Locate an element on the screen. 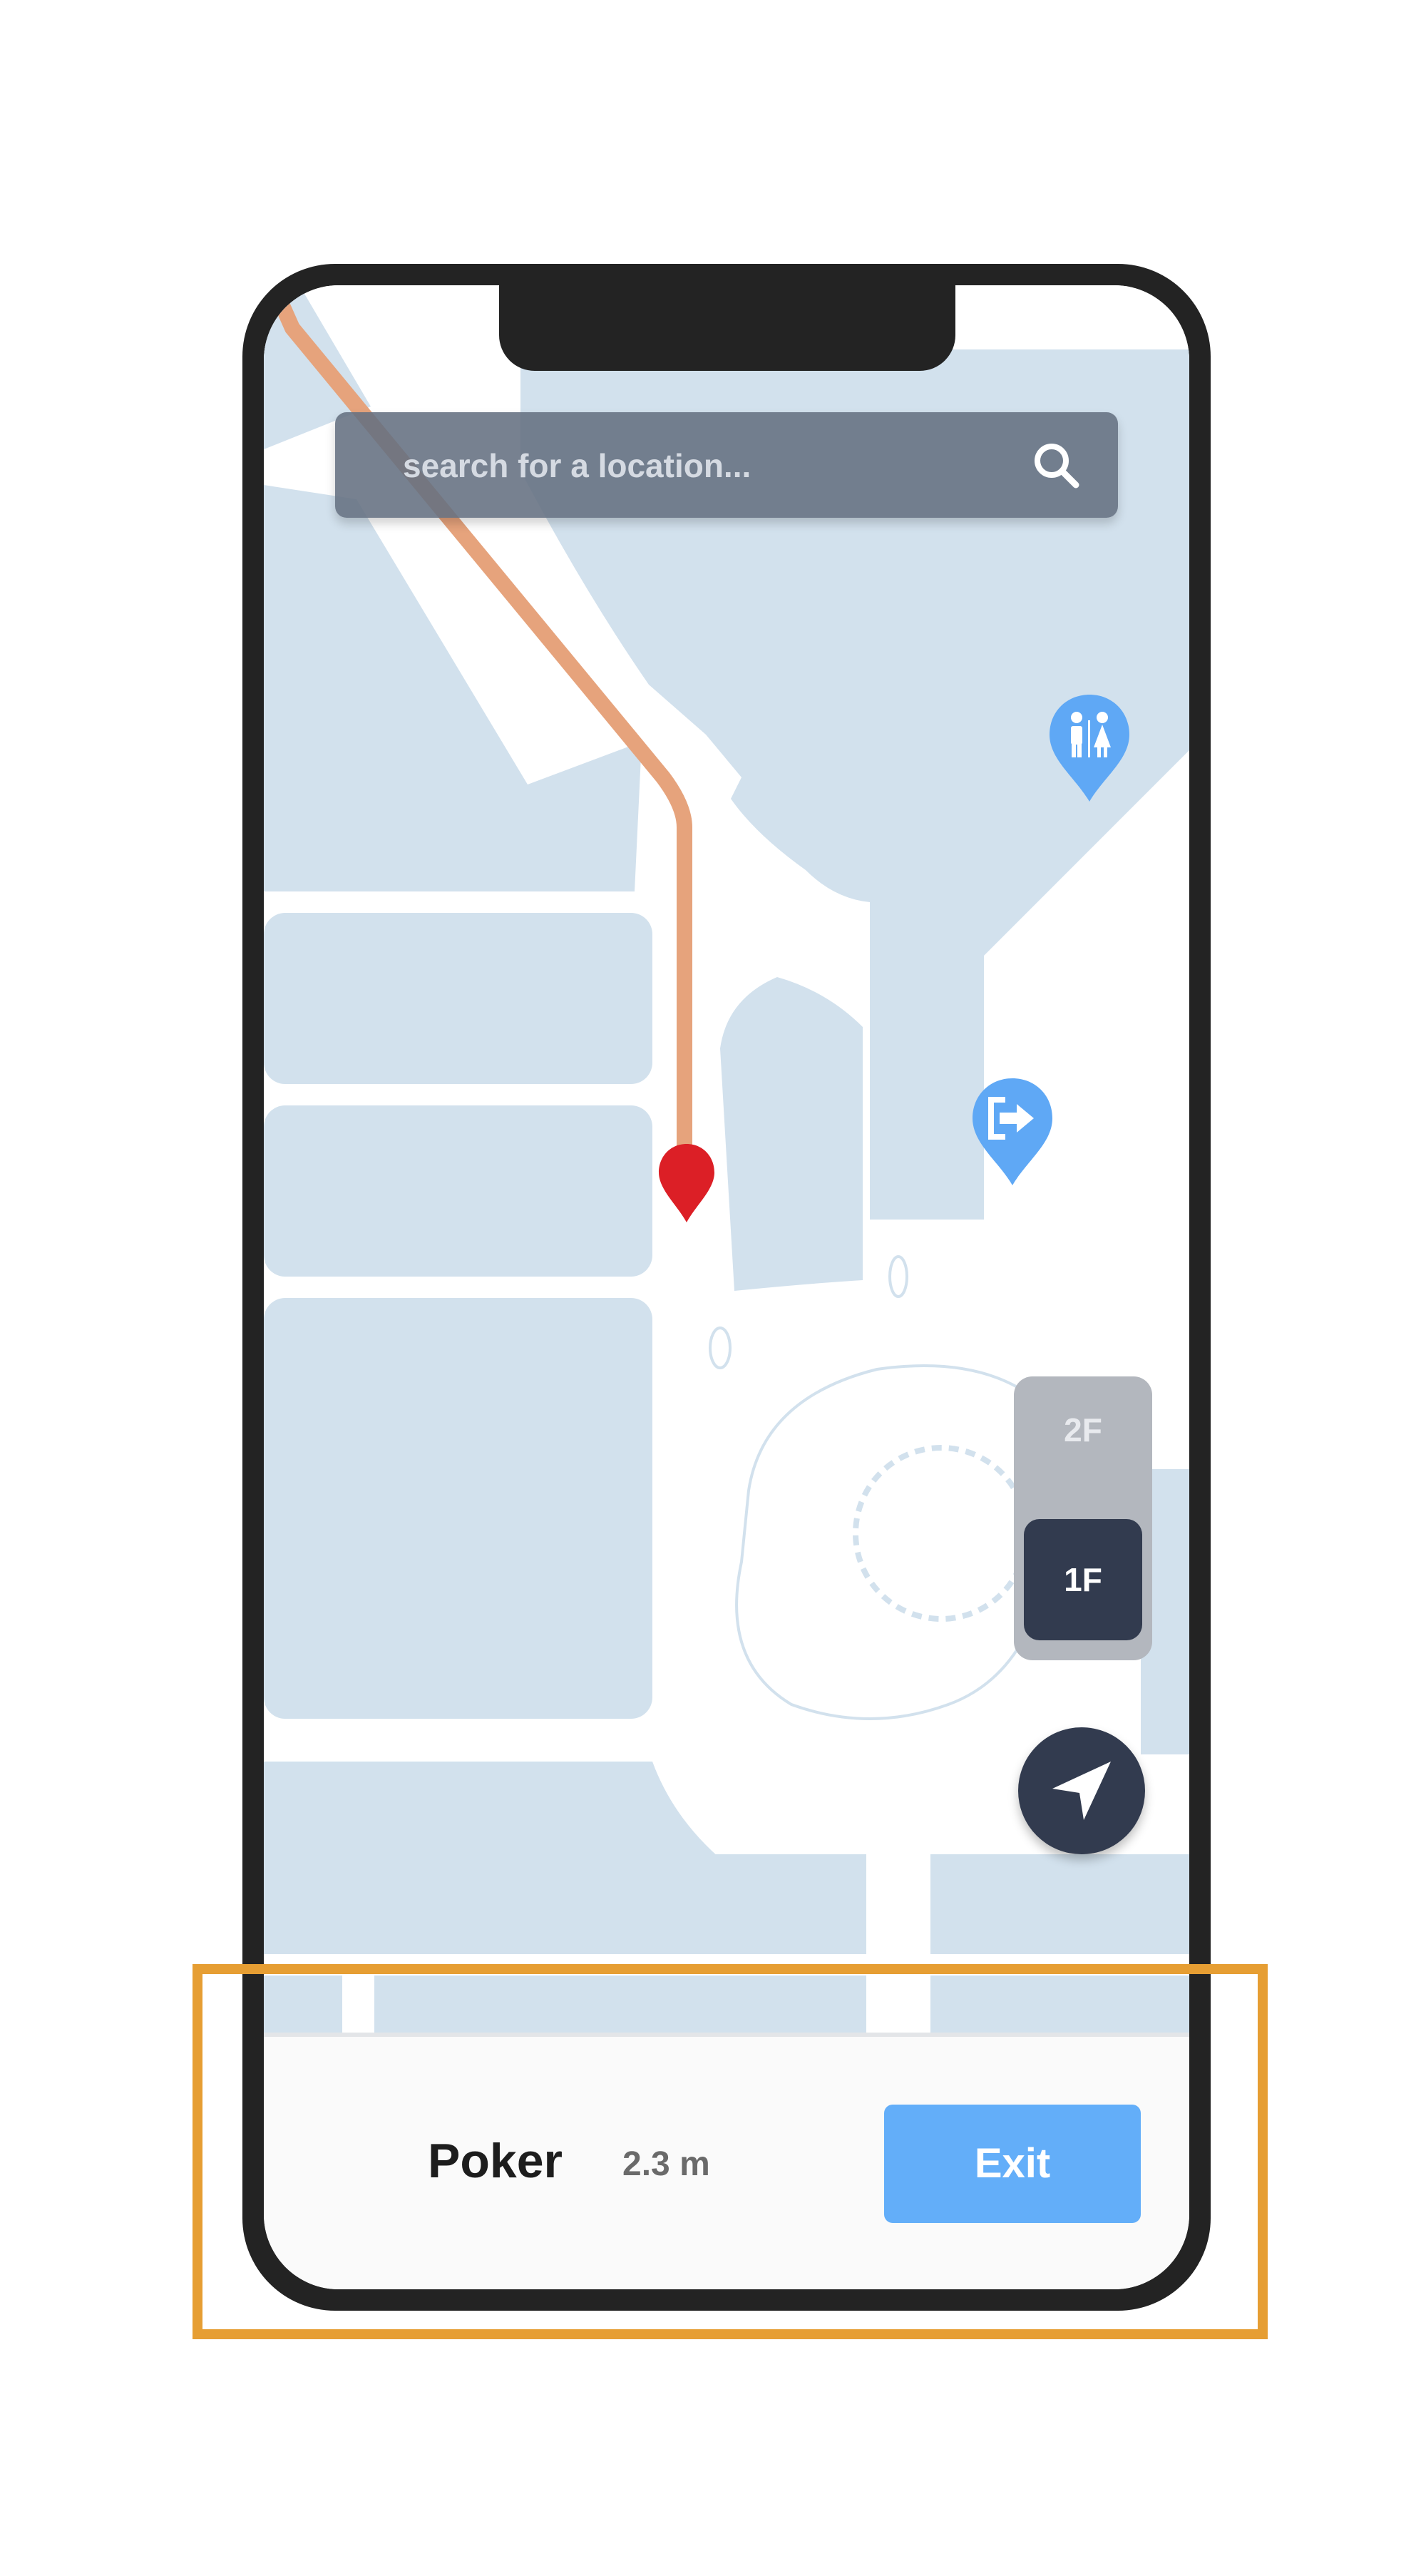  restroom-icon is located at coordinates (1089, 749).